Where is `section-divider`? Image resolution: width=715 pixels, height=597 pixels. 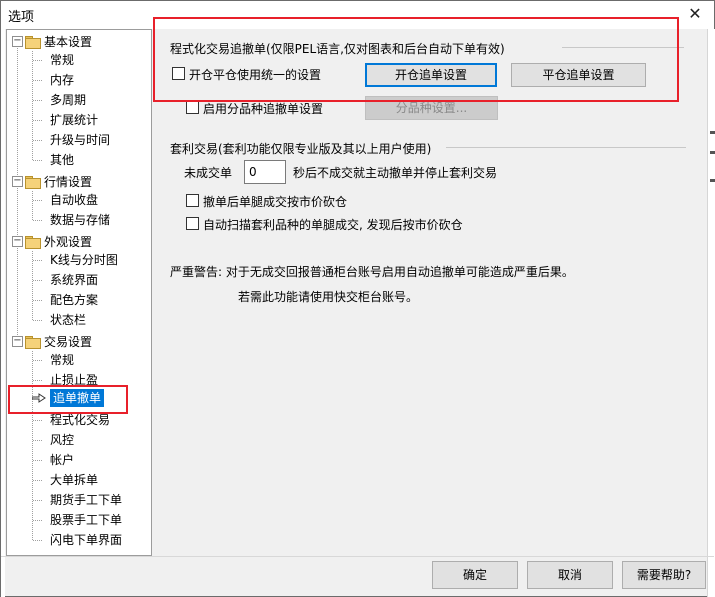 section-divider is located at coordinates (566, 147).